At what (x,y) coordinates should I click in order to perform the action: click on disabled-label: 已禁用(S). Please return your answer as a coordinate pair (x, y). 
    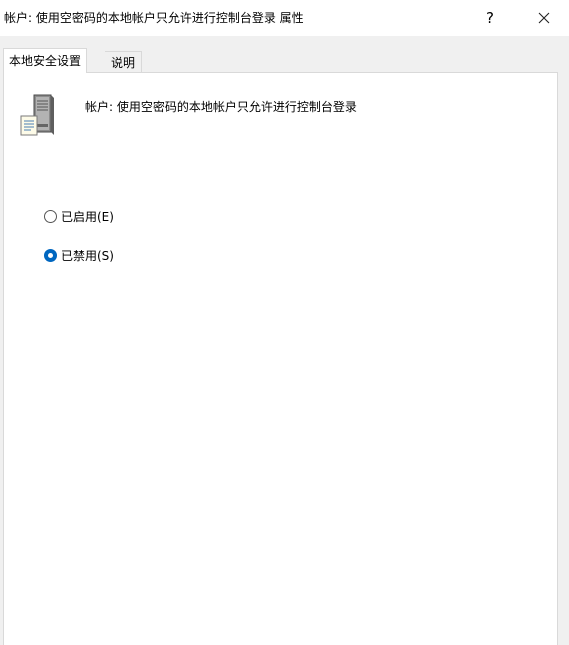
    Looking at the image, I should click on (87, 255).